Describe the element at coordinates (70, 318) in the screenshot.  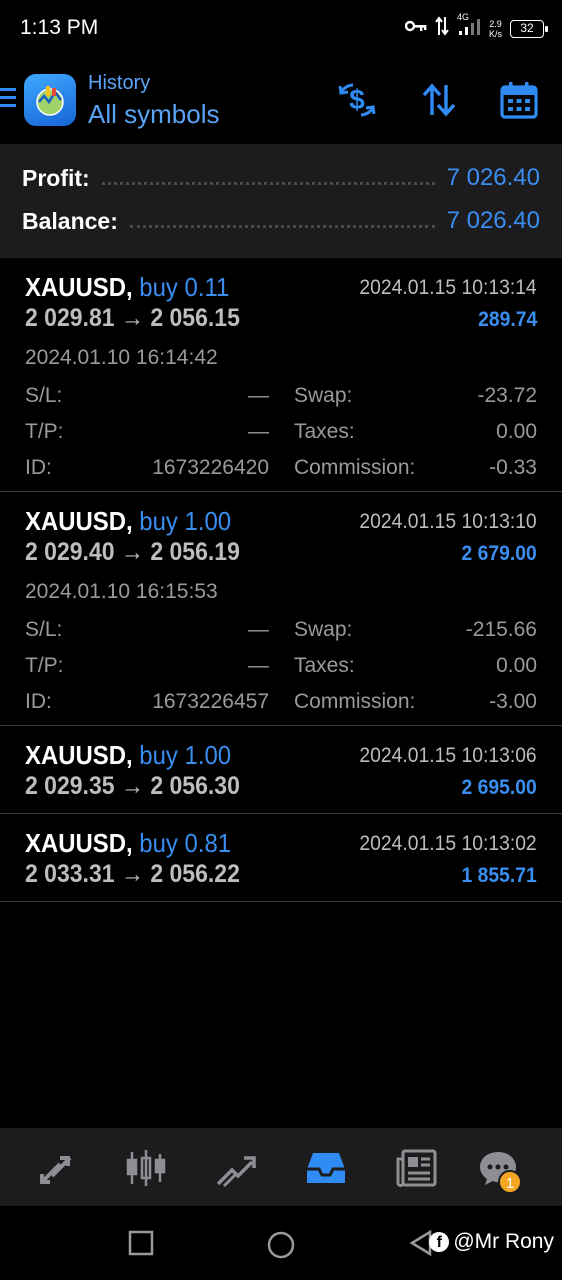
I see `price-open: 2 029.81` at that location.